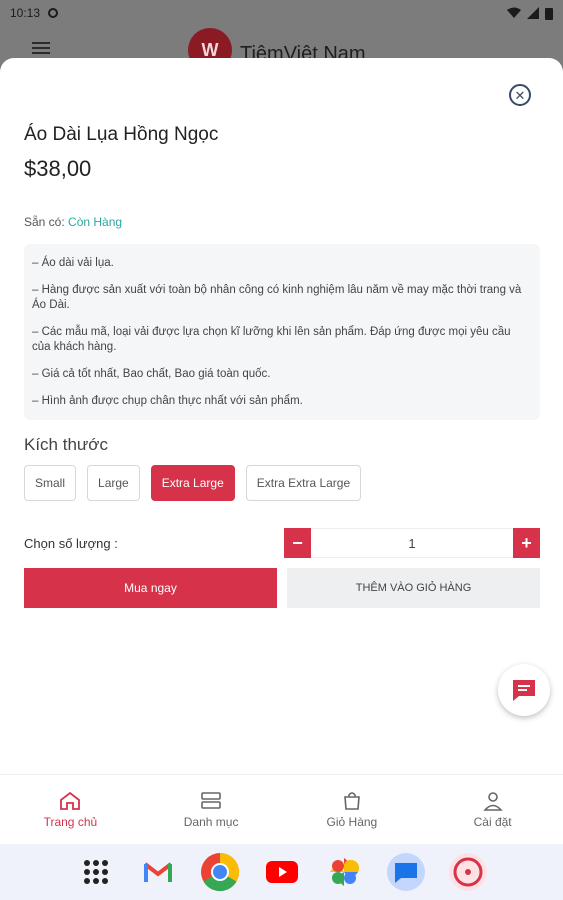  I want to click on nav-label: Danh mục, so click(211, 821).